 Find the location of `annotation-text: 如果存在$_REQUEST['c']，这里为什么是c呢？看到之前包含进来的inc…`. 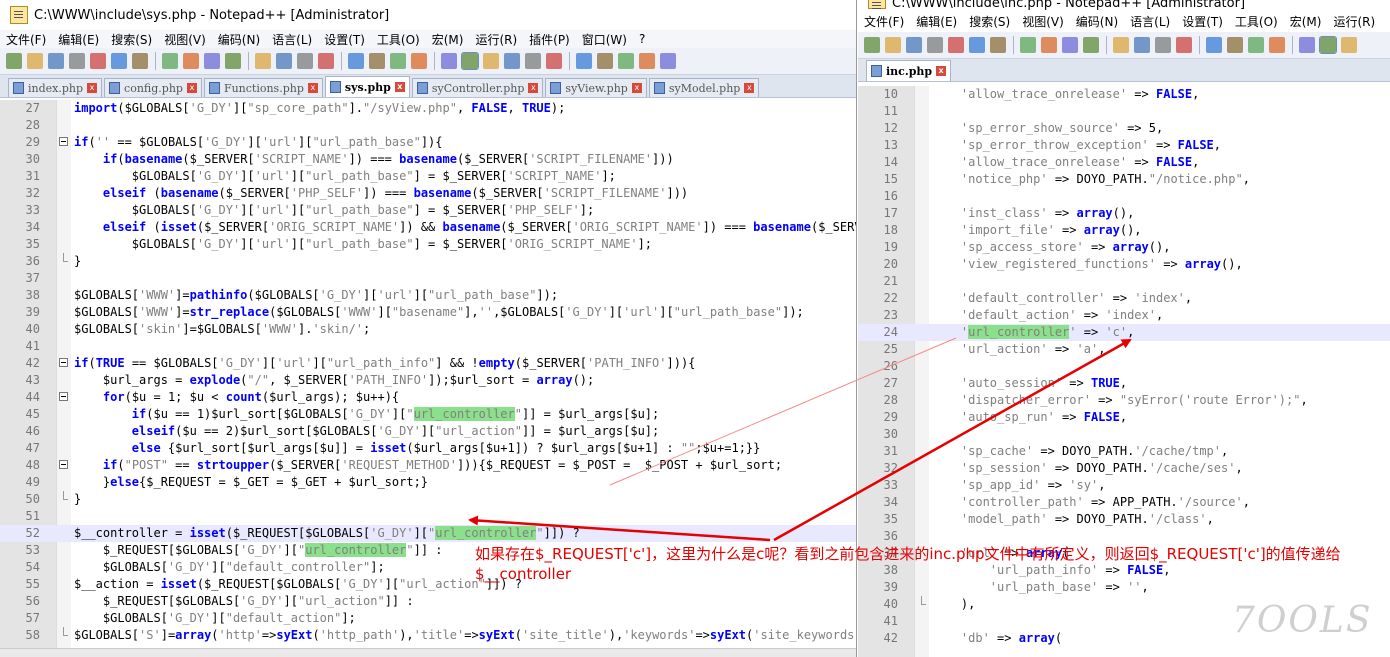

annotation-text: 如果存在$_REQUEST['c']，这里为什么是c呢？看到之前包含进来的inc… is located at coordinates (908, 564).